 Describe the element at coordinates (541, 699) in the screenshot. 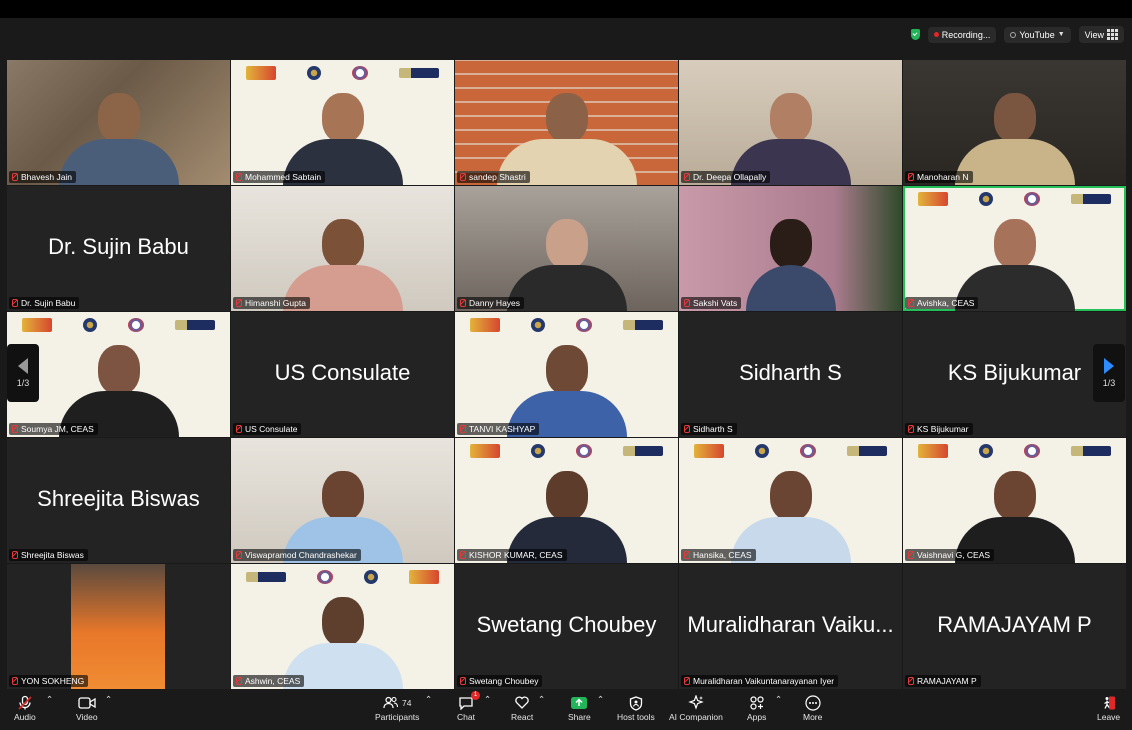

I see `react-options-caret: ⌃` at that location.